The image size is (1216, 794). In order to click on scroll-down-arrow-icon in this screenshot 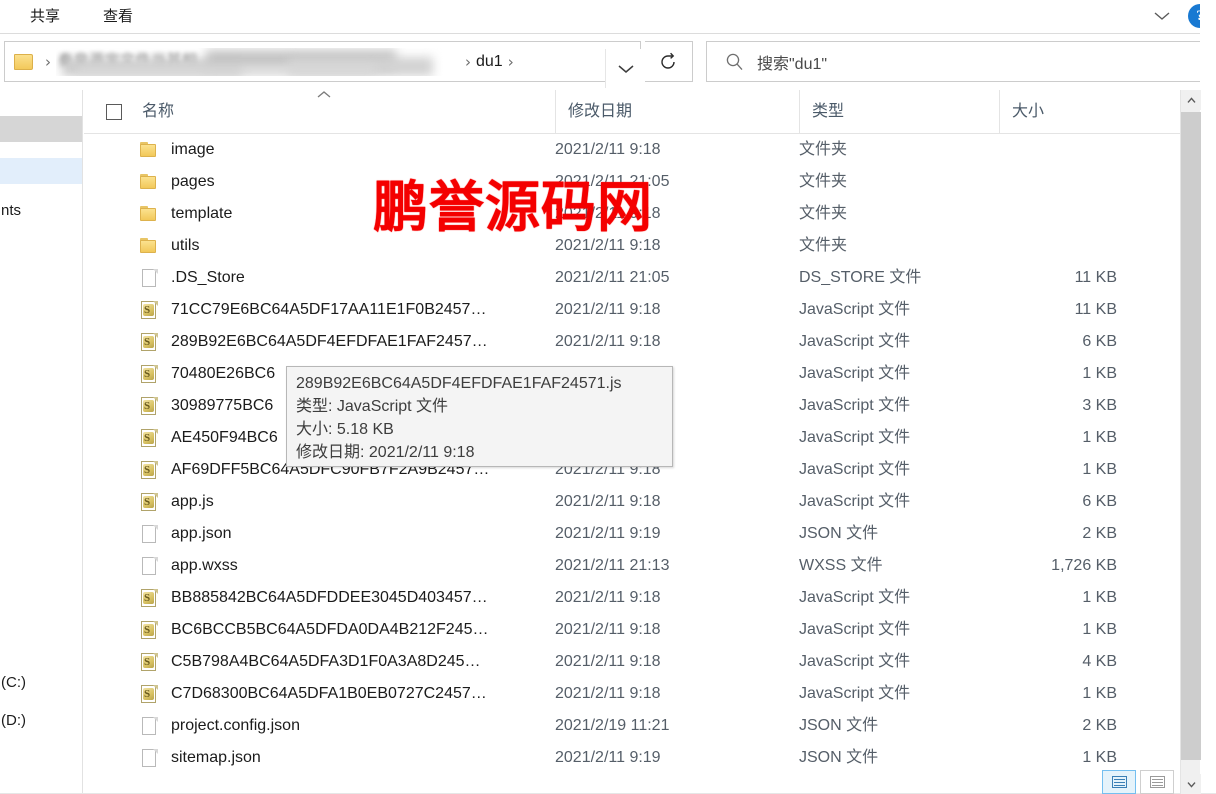, I will do `click(1191, 784)`.